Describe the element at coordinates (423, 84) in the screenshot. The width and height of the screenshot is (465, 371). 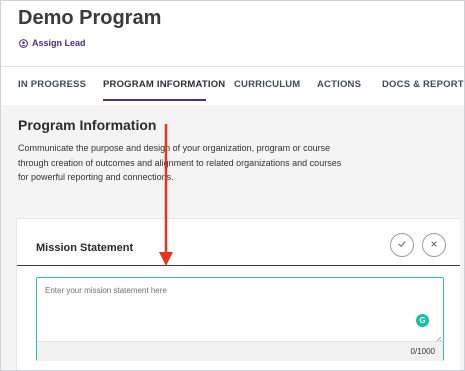
I see `tab-docs-reports: DOCS & REPORTS` at that location.